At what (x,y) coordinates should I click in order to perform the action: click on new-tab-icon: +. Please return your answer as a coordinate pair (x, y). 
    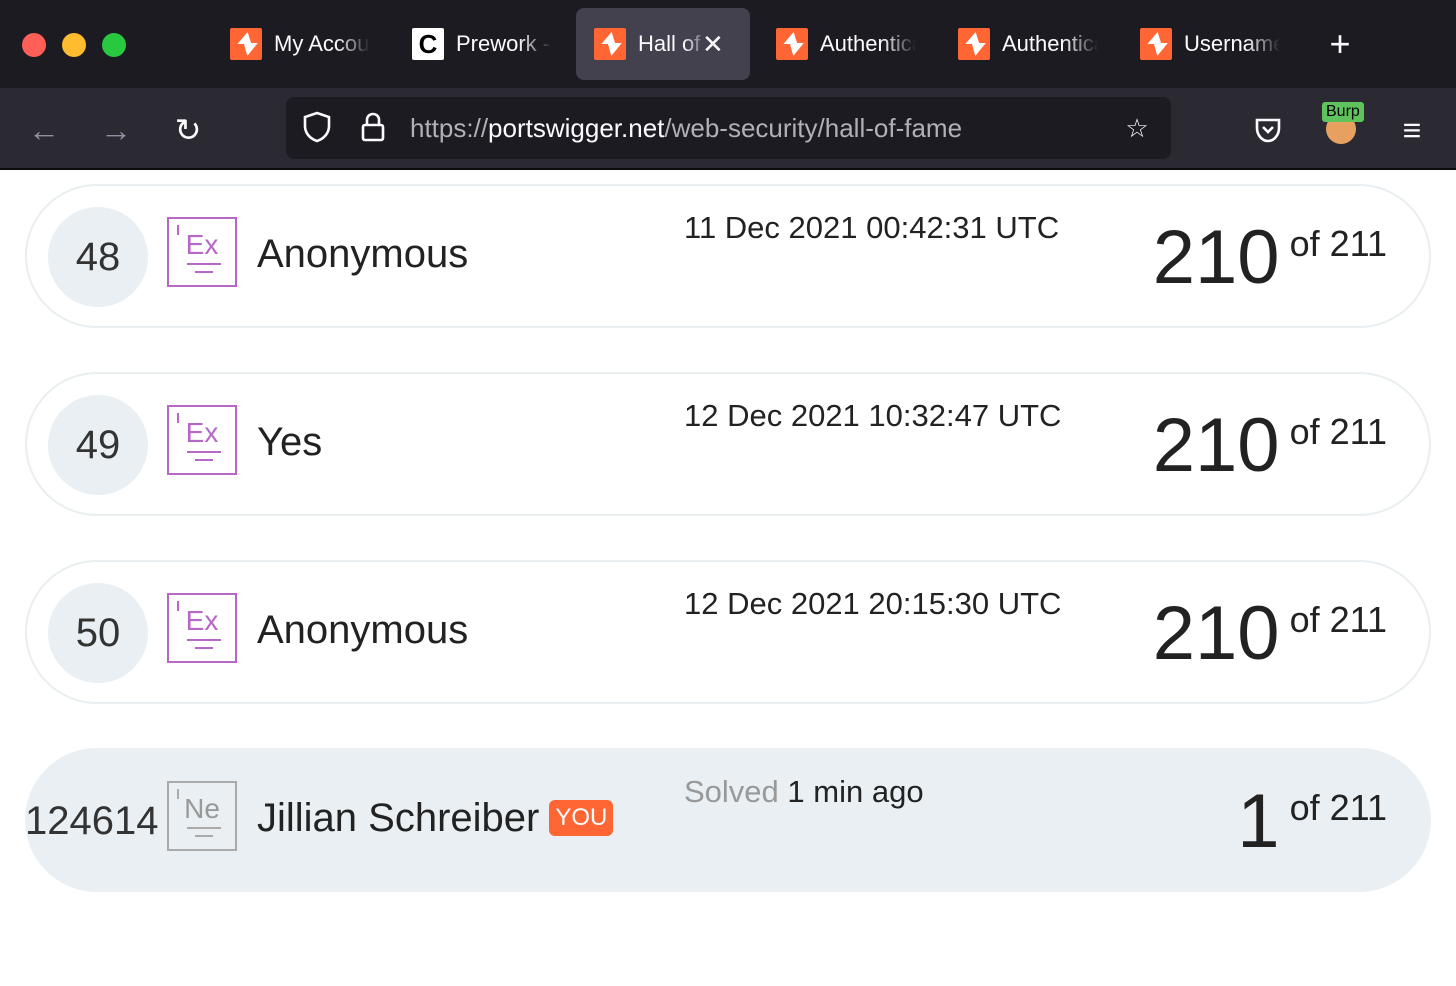
    Looking at the image, I should click on (1340, 44).